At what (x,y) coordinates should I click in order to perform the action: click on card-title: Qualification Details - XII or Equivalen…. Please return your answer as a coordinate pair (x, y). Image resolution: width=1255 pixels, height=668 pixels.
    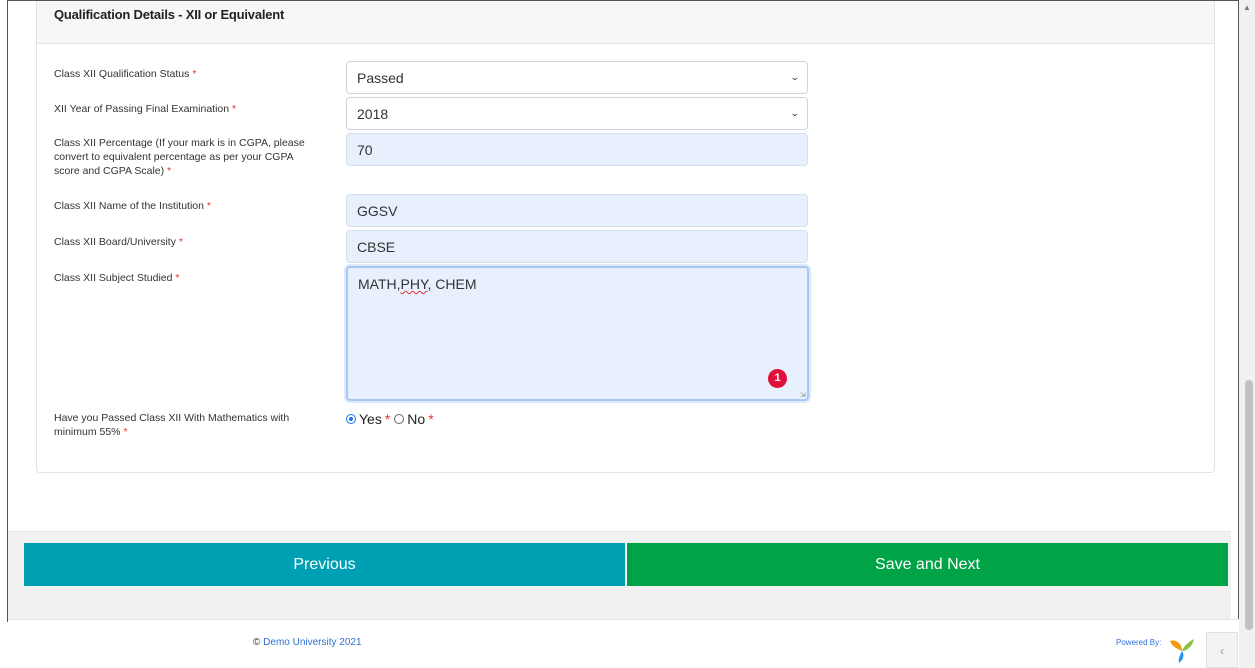
    Looking at the image, I should click on (169, 14).